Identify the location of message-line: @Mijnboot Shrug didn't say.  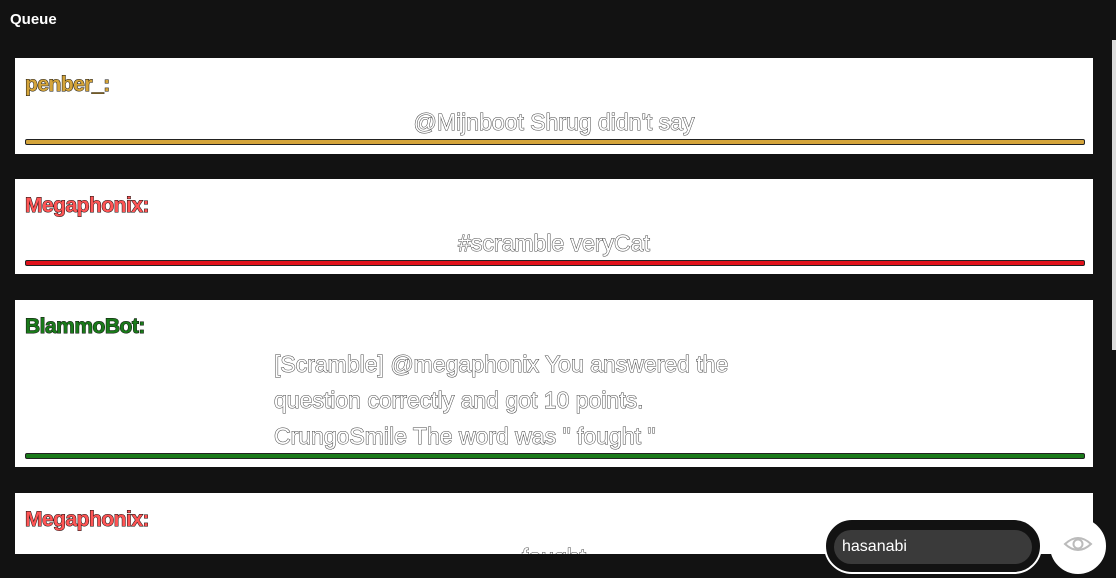
(554, 122).